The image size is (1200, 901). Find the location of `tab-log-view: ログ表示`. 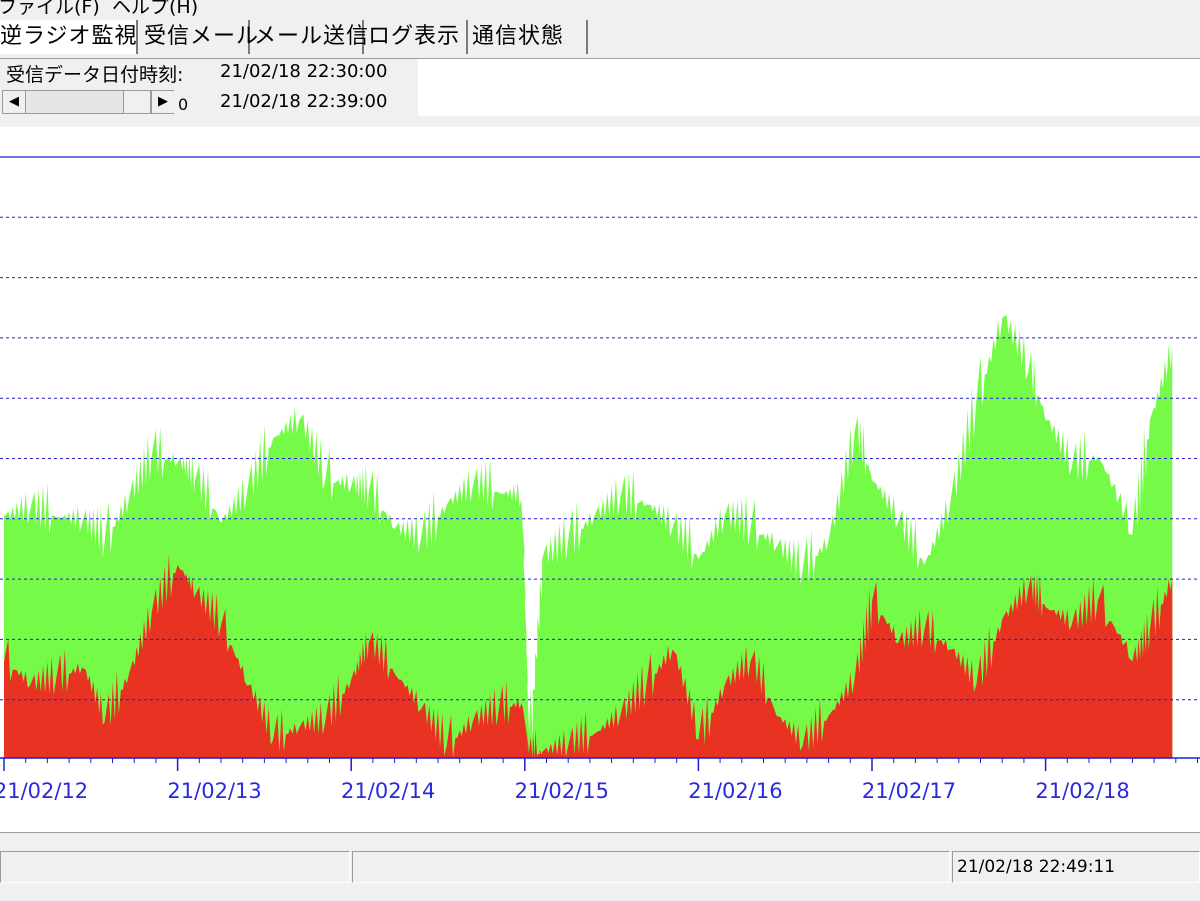

tab-log-view: ログ表示 is located at coordinates (416, 37).